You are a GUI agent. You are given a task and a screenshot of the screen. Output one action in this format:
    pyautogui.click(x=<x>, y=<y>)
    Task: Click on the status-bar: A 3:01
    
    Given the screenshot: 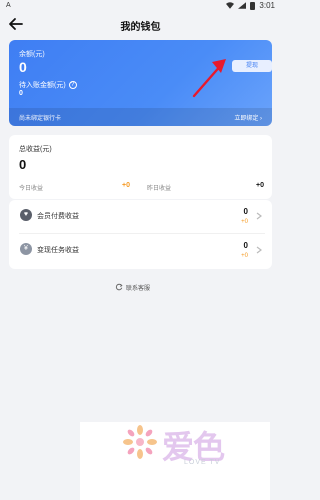 What is the action you would take?
    pyautogui.click(x=140, y=7)
    